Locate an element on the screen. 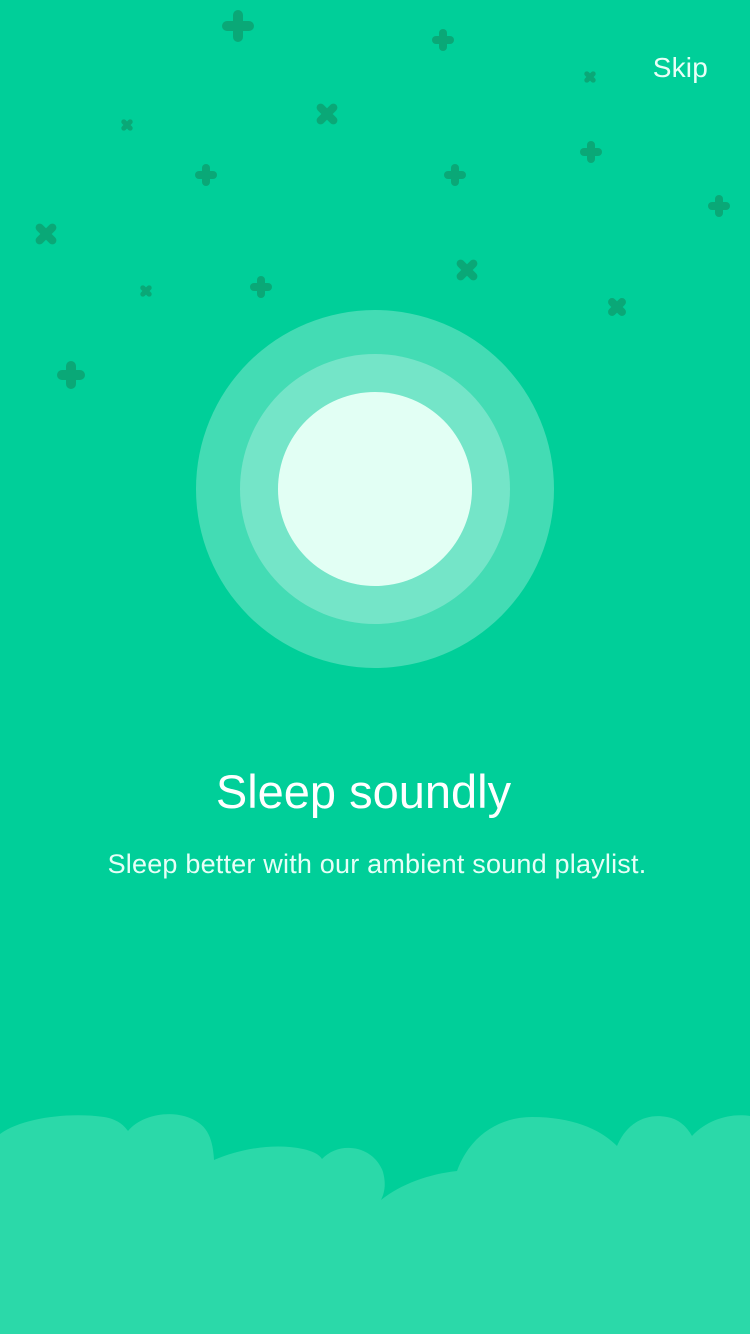 The image size is (750, 1334). moon-icon is located at coordinates (375, 489).